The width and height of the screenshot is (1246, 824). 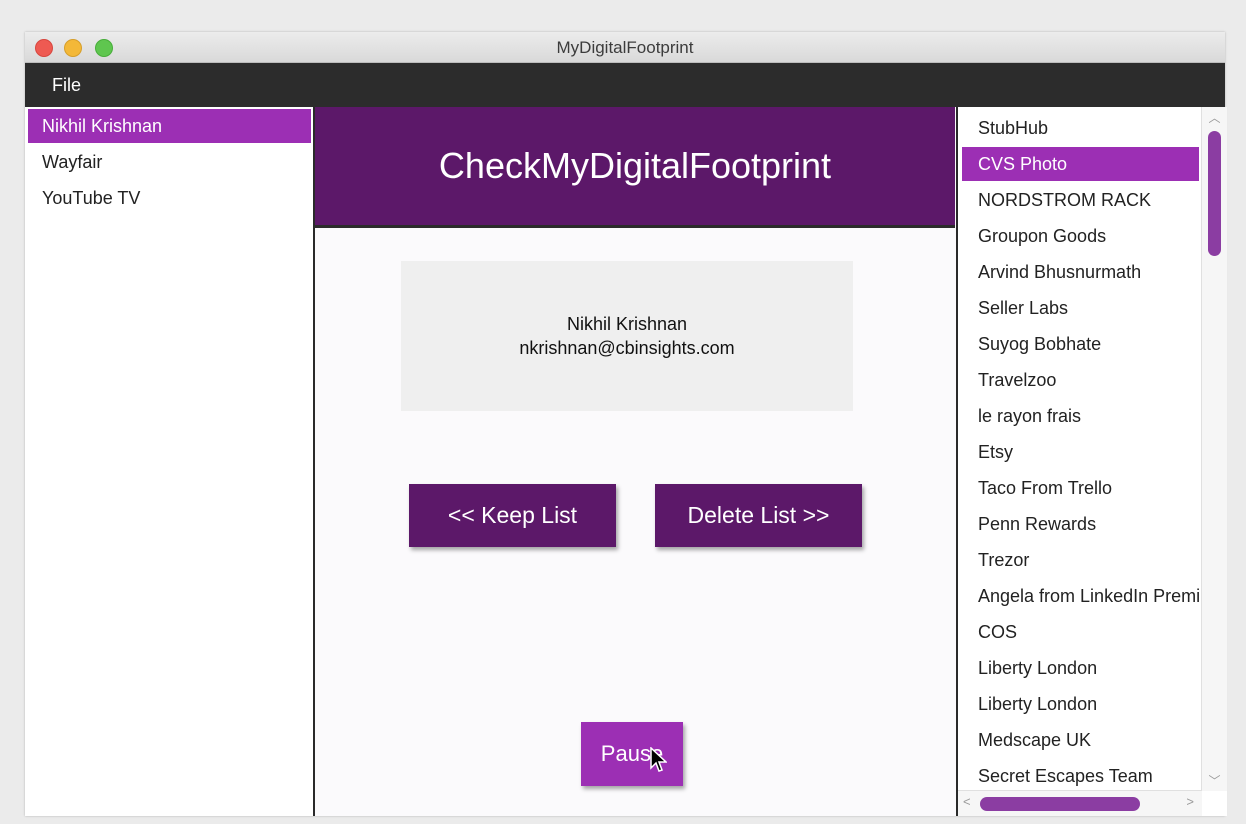 I want to click on sender-list-item: Suyog Bobhate, so click(x=1080, y=344).